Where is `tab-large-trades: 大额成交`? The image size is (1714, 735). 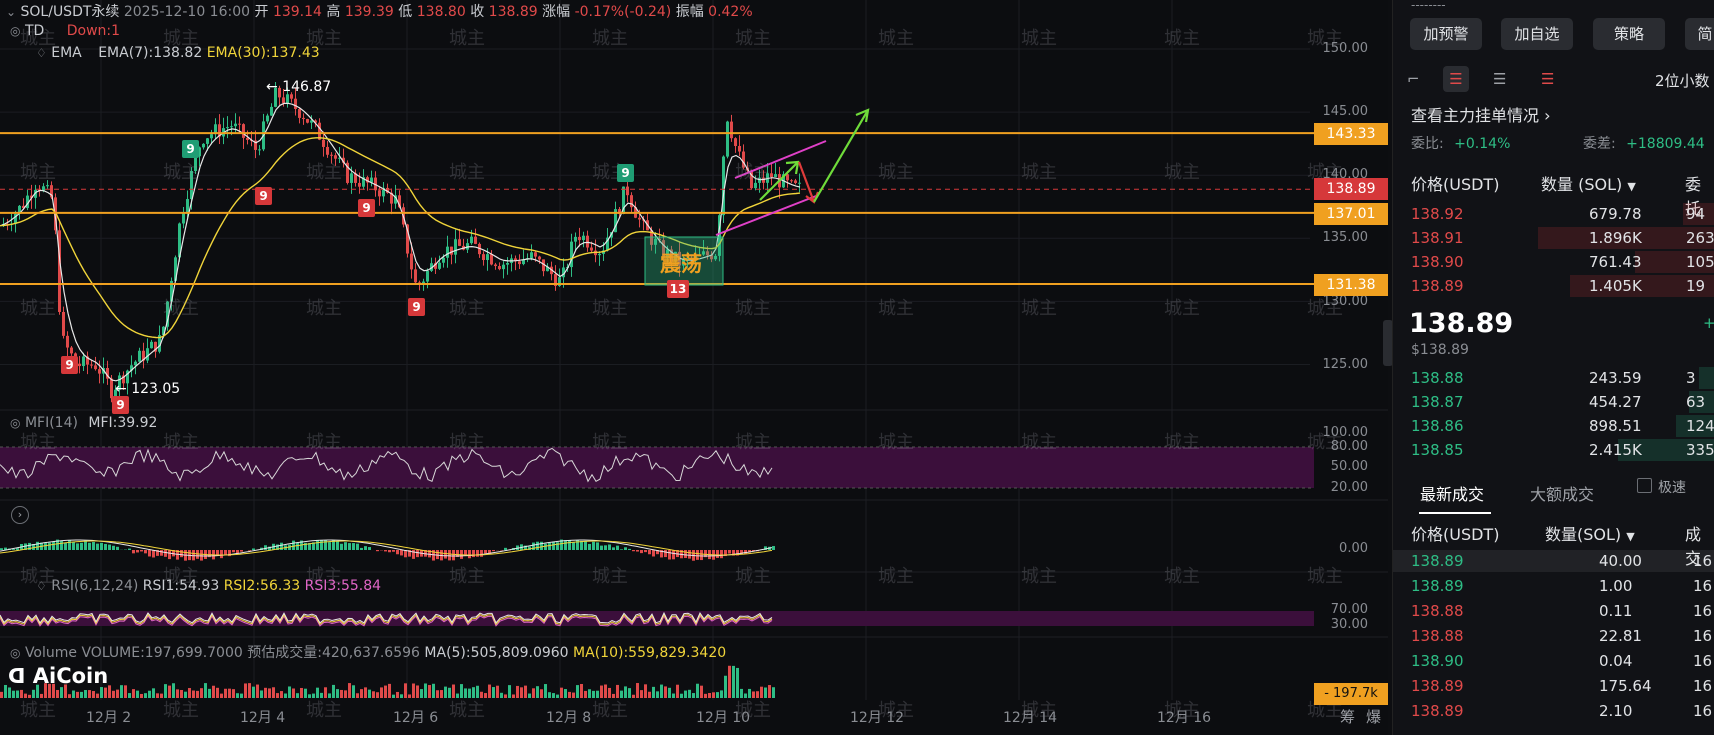
tab-large-trades: 大额成交 is located at coordinates (1562, 493).